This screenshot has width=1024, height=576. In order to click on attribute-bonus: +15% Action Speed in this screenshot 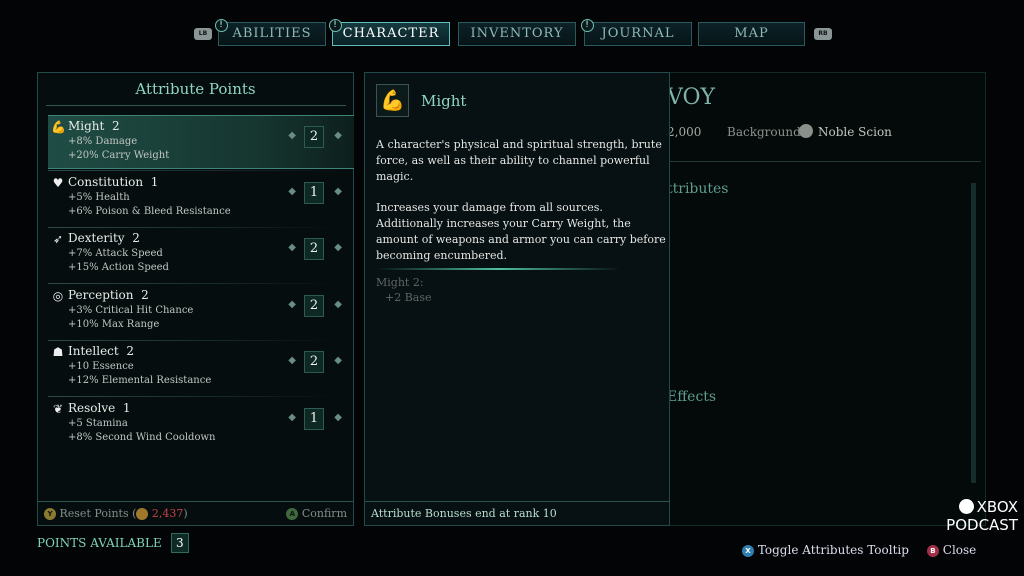, I will do `click(118, 267)`.